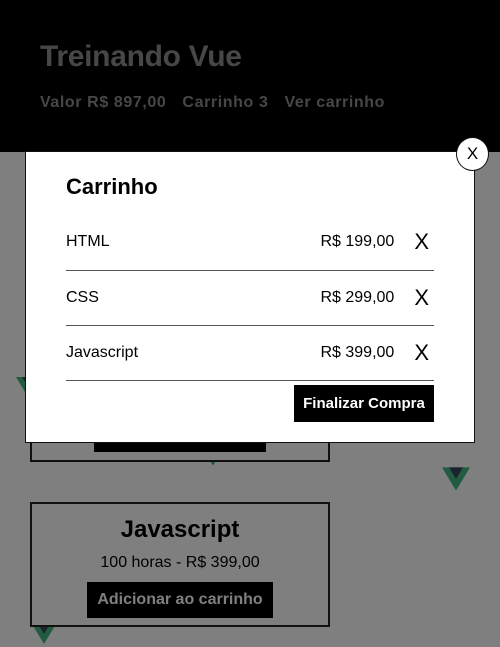  I want to click on cart-item: Javascript R$ 399,00 X, so click(250, 353).